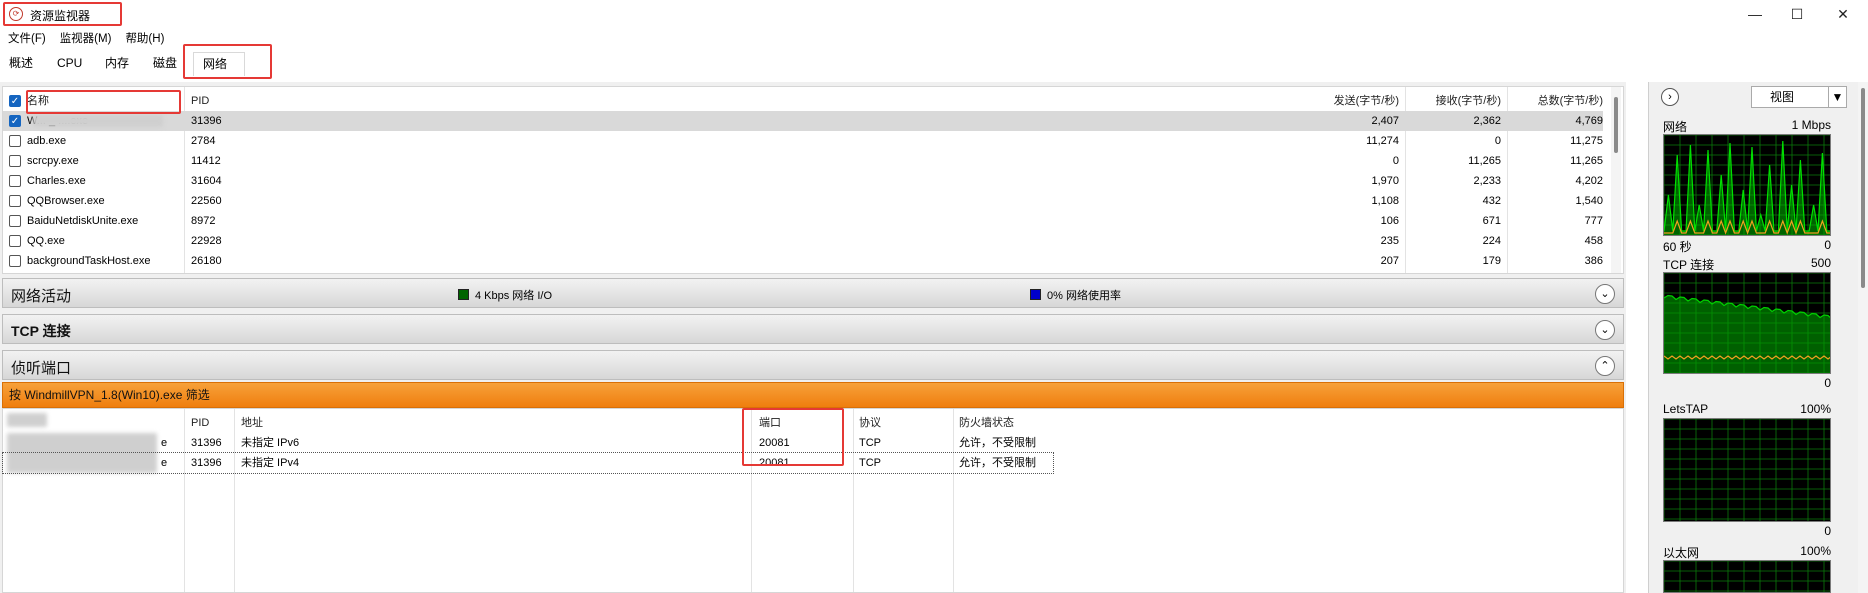 Image resolution: width=1868 pixels, height=593 pixels. Describe the element at coordinates (997, 443) in the screenshot. I see `port-firewall: 允许，不受限制` at that location.